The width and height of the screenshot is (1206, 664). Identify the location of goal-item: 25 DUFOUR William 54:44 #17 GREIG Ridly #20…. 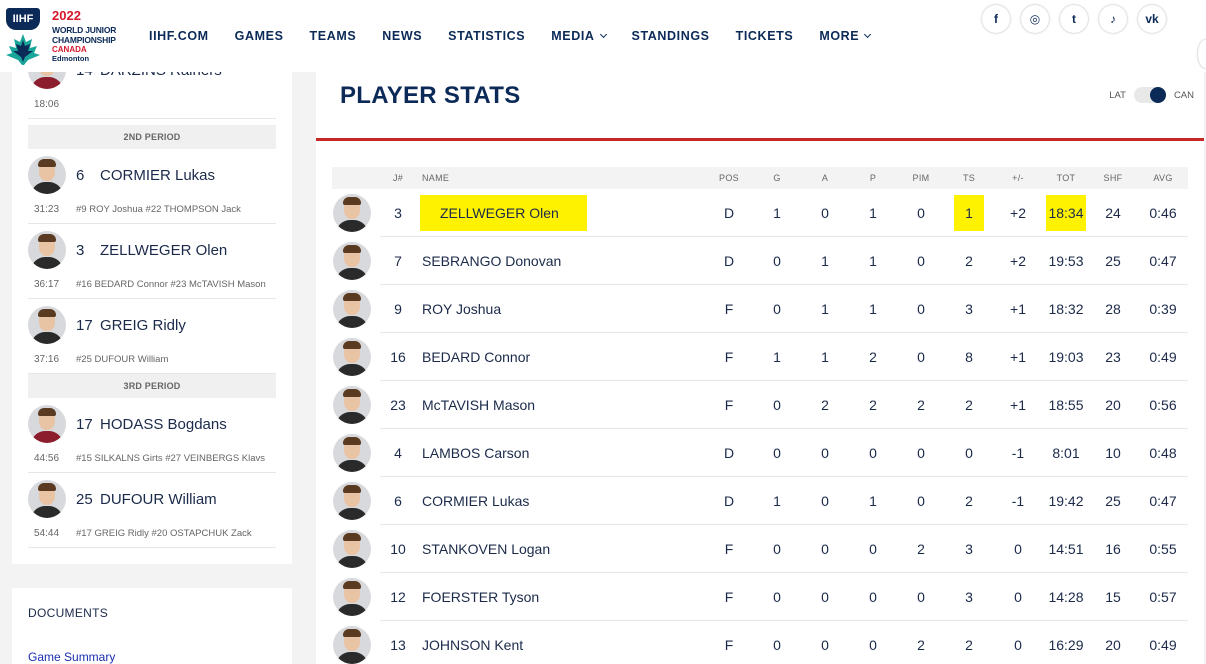
(152, 510).